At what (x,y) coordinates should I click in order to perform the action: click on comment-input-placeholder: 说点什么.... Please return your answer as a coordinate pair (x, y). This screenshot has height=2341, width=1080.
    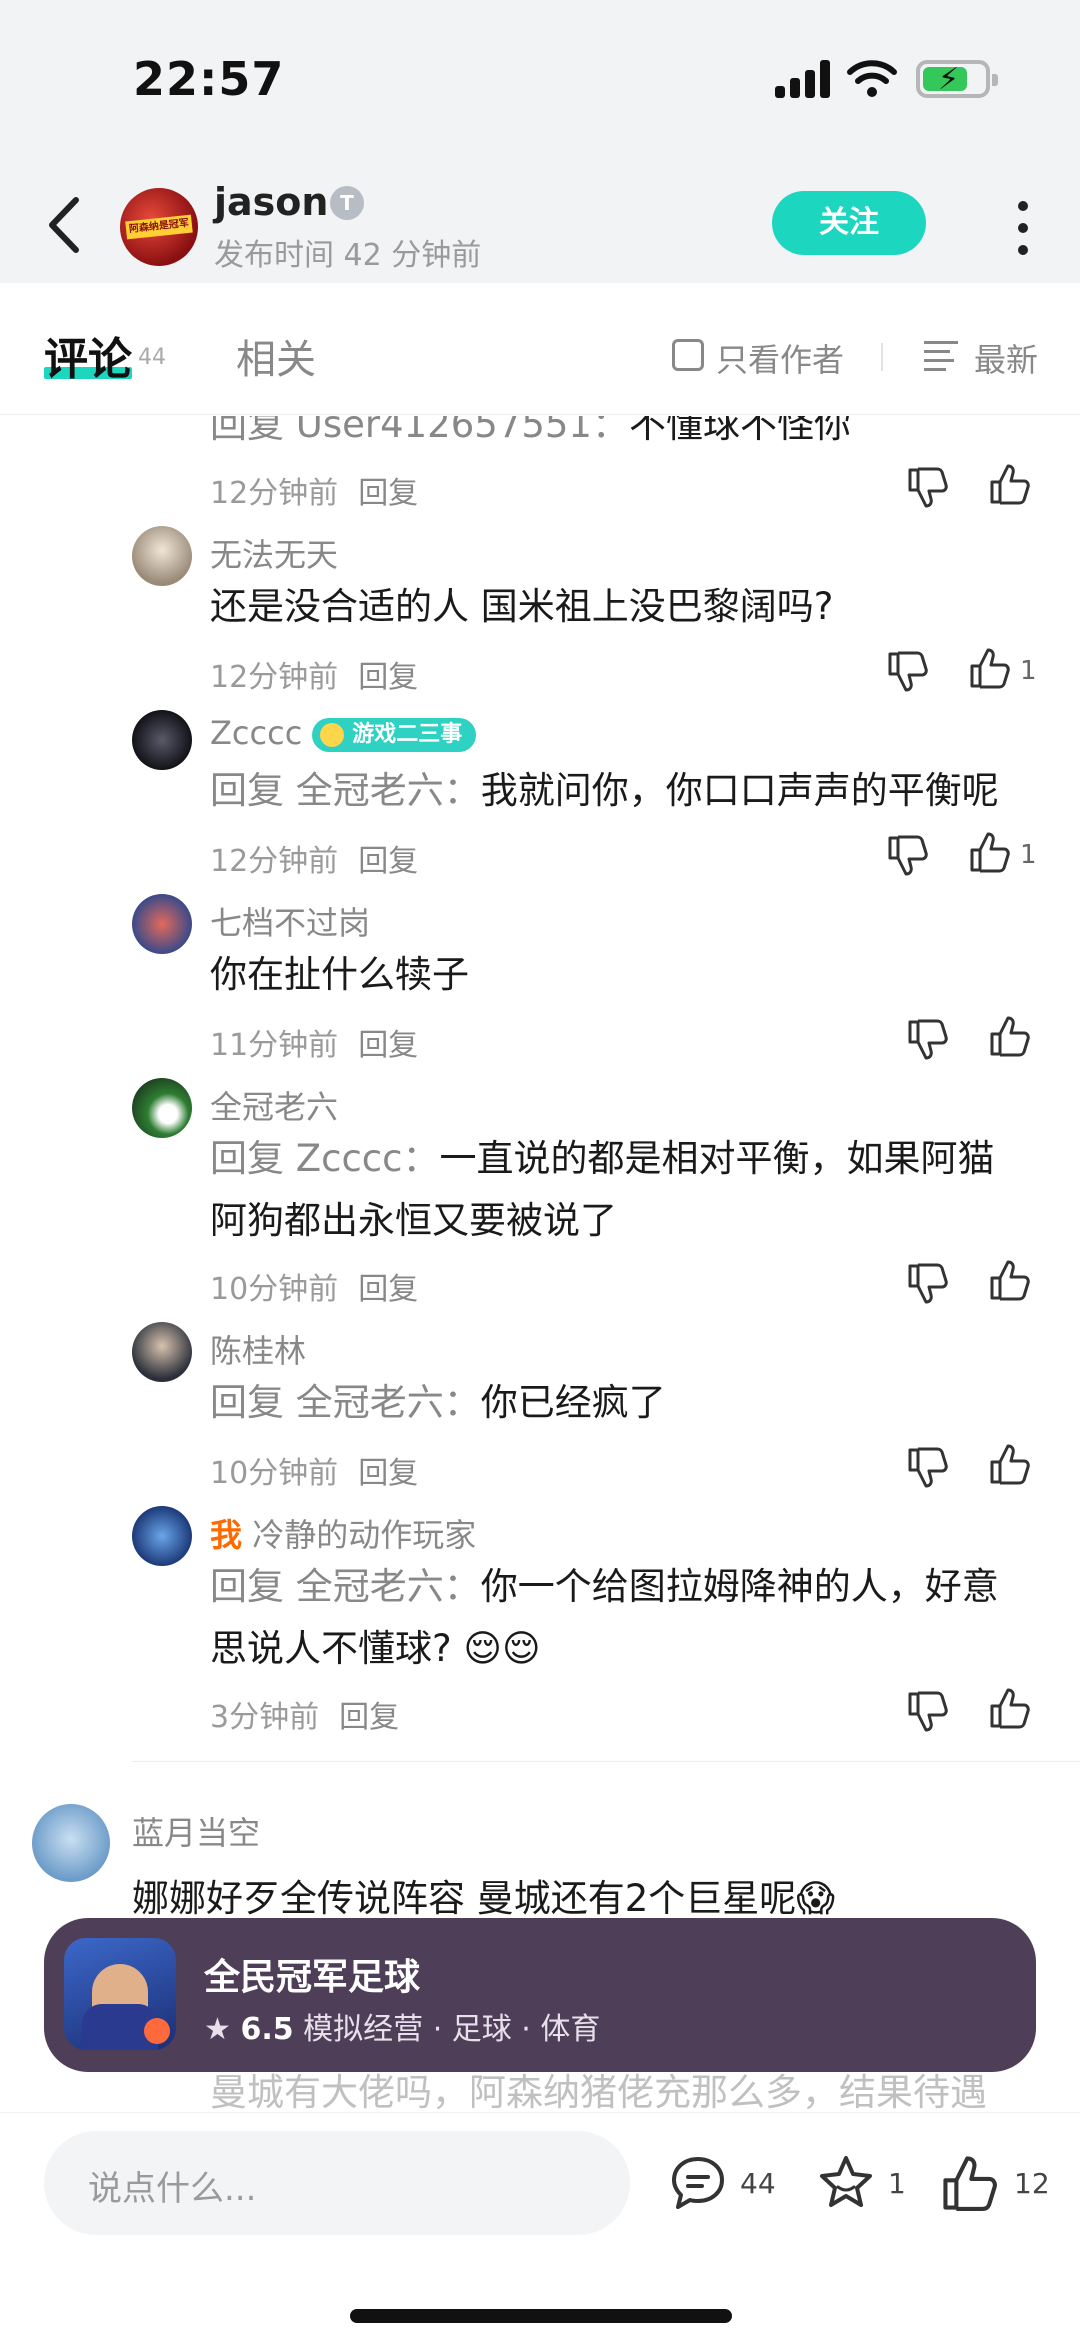
    Looking at the image, I should click on (172, 2189).